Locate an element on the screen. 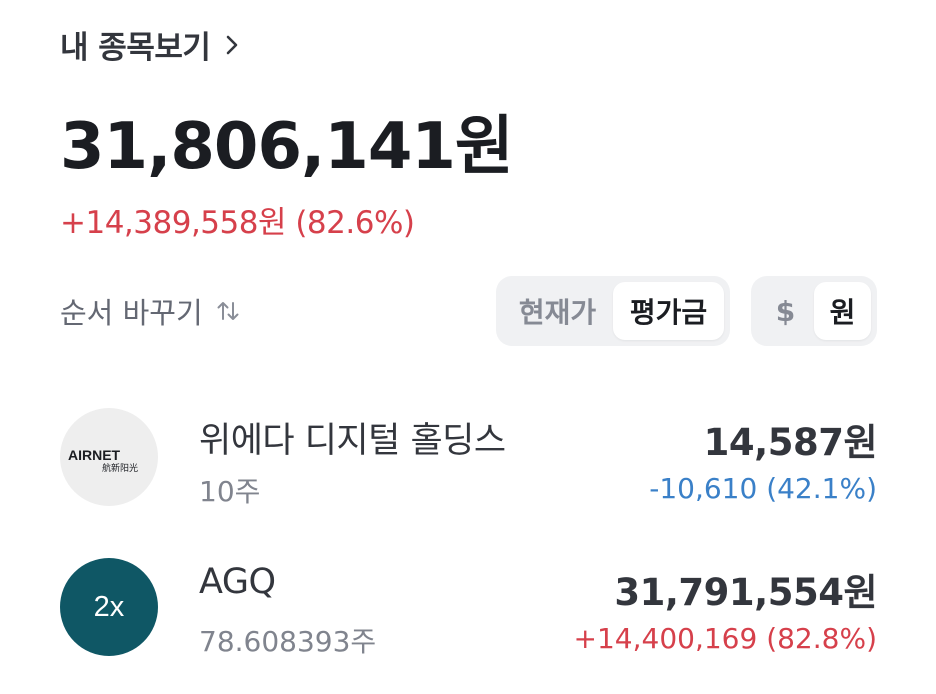  stock-change: +14,400,169 (82.8%) is located at coordinates (725, 638).